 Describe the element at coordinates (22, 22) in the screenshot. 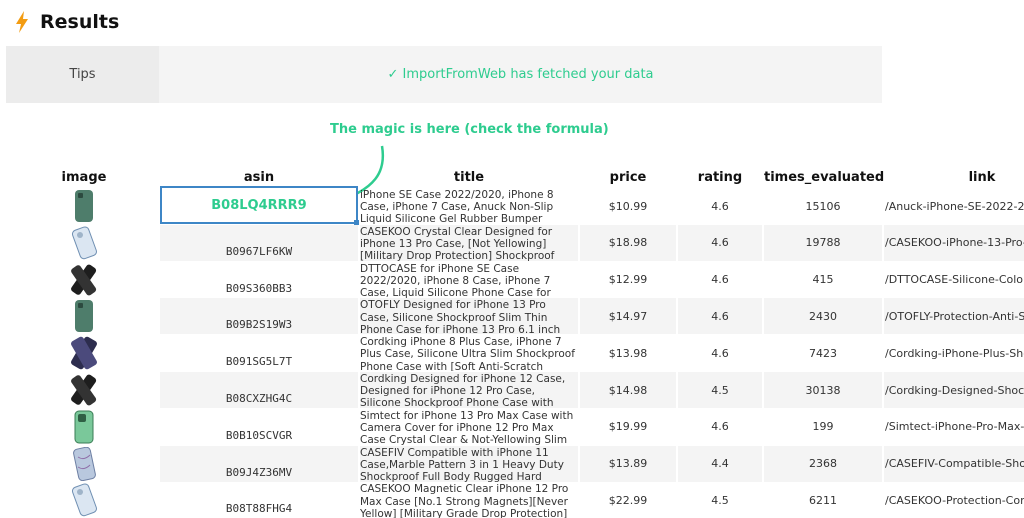

I see `lightning-bolt-icon` at that location.